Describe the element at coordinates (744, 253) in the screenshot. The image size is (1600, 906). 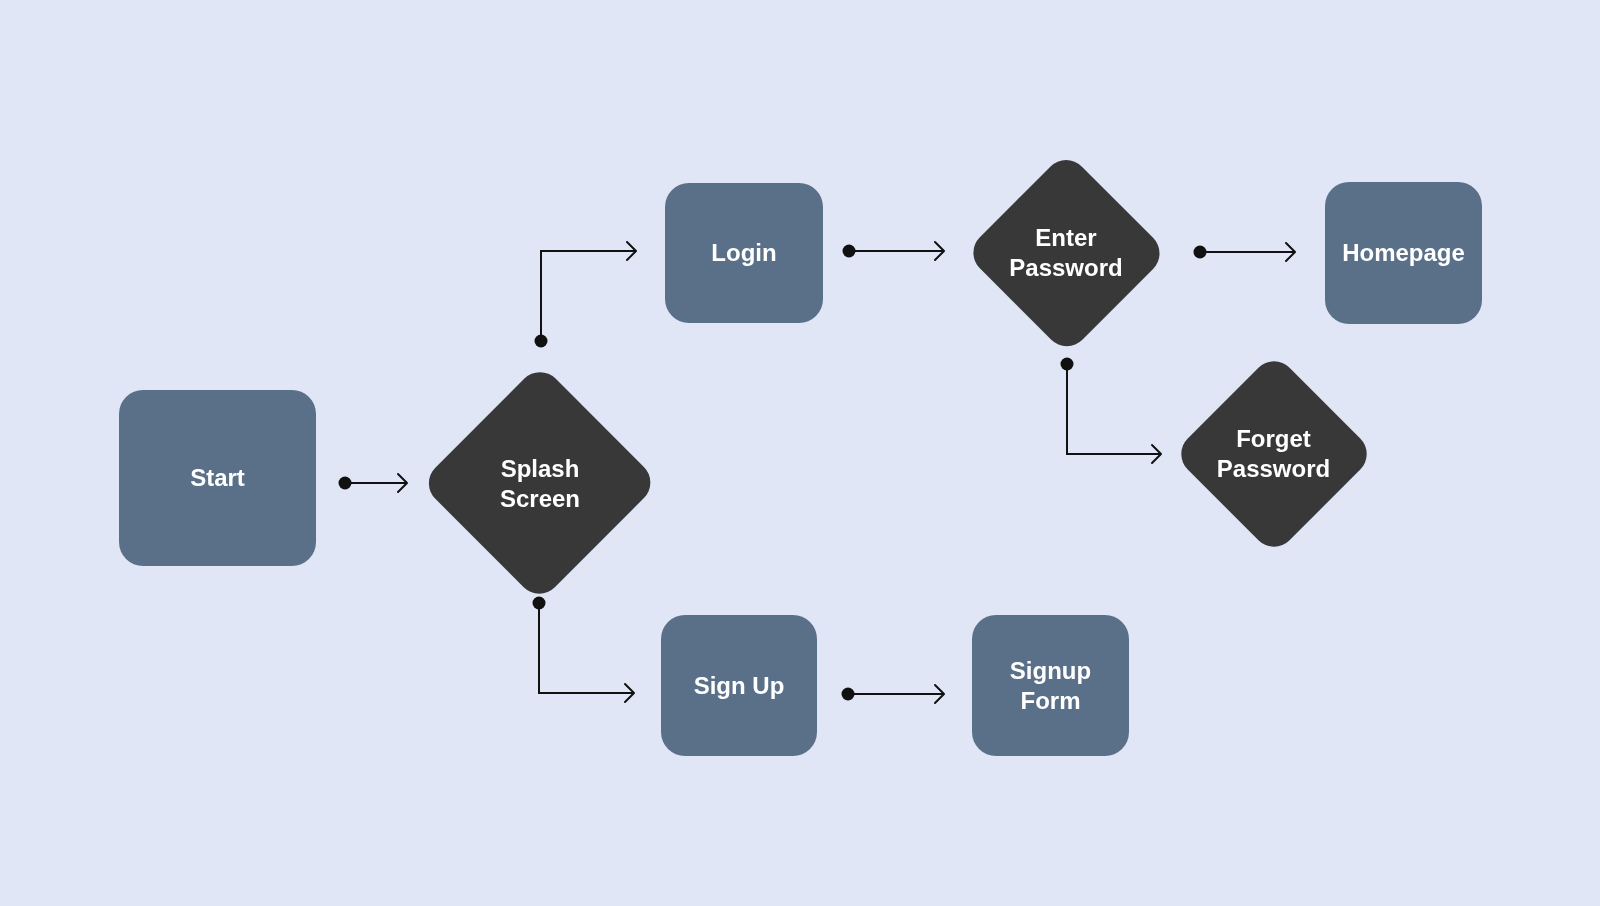
I see `process-node: Login` at that location.